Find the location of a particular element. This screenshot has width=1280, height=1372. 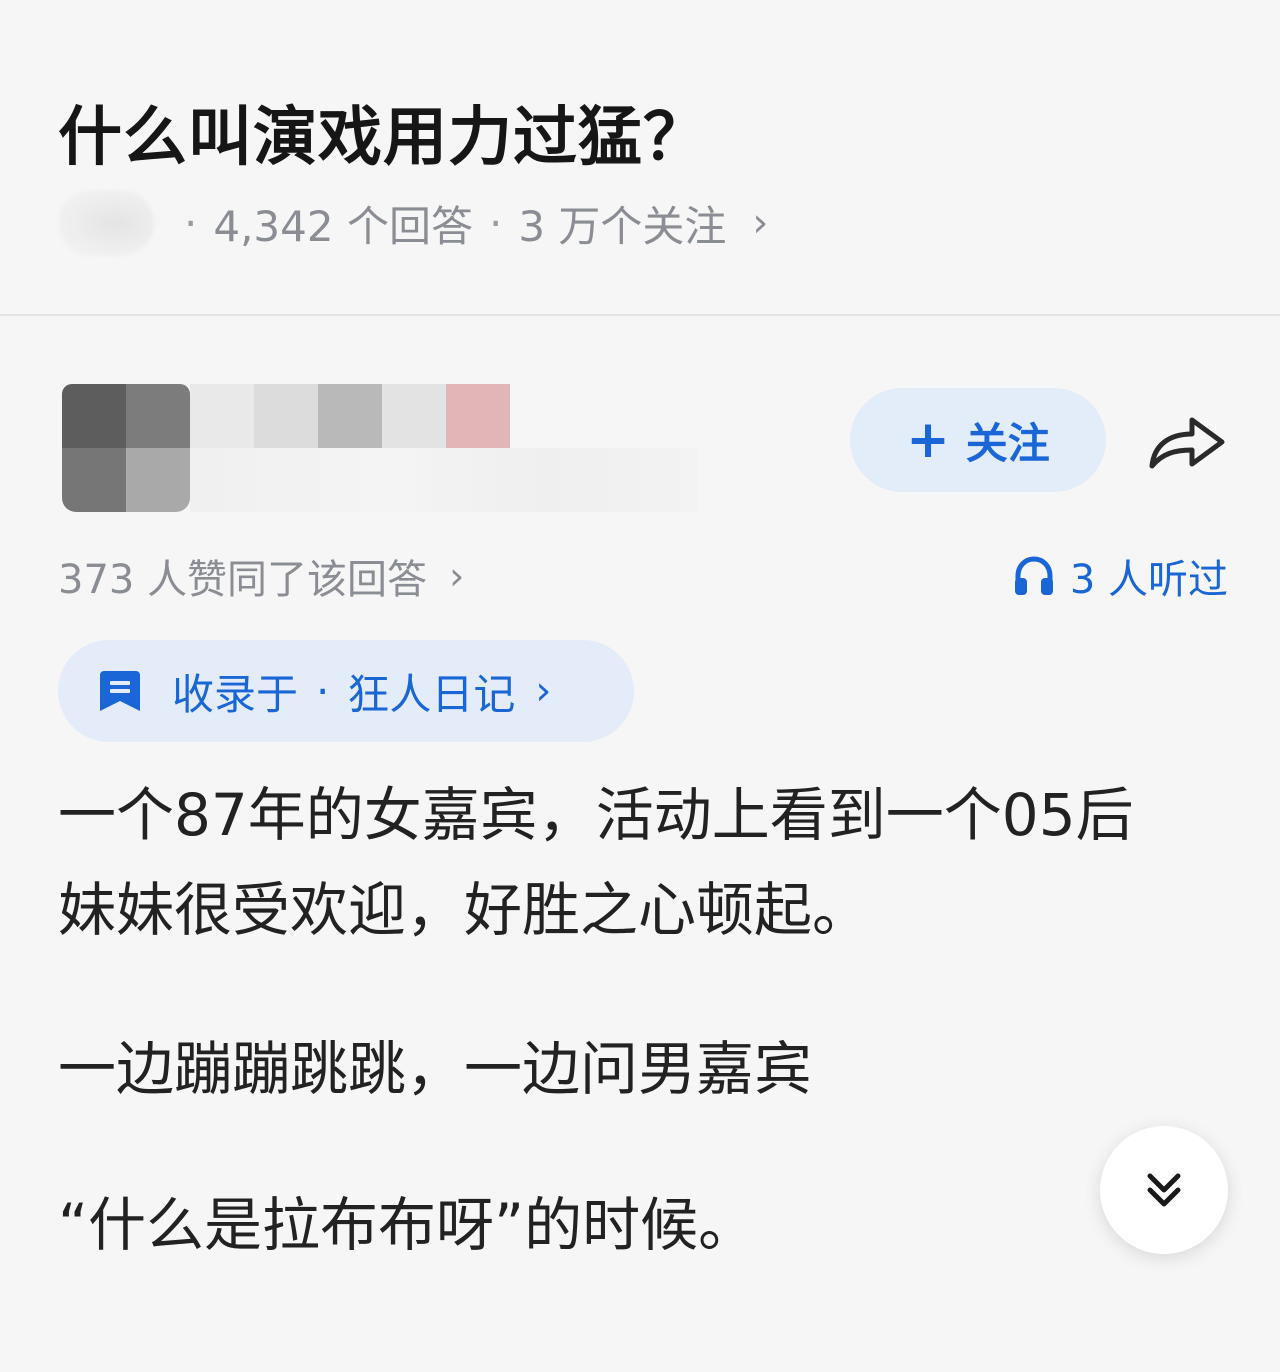

answer-line: 妹妹很受欢迎，好胜之心顿起。 is located at coordinates (464, 910).